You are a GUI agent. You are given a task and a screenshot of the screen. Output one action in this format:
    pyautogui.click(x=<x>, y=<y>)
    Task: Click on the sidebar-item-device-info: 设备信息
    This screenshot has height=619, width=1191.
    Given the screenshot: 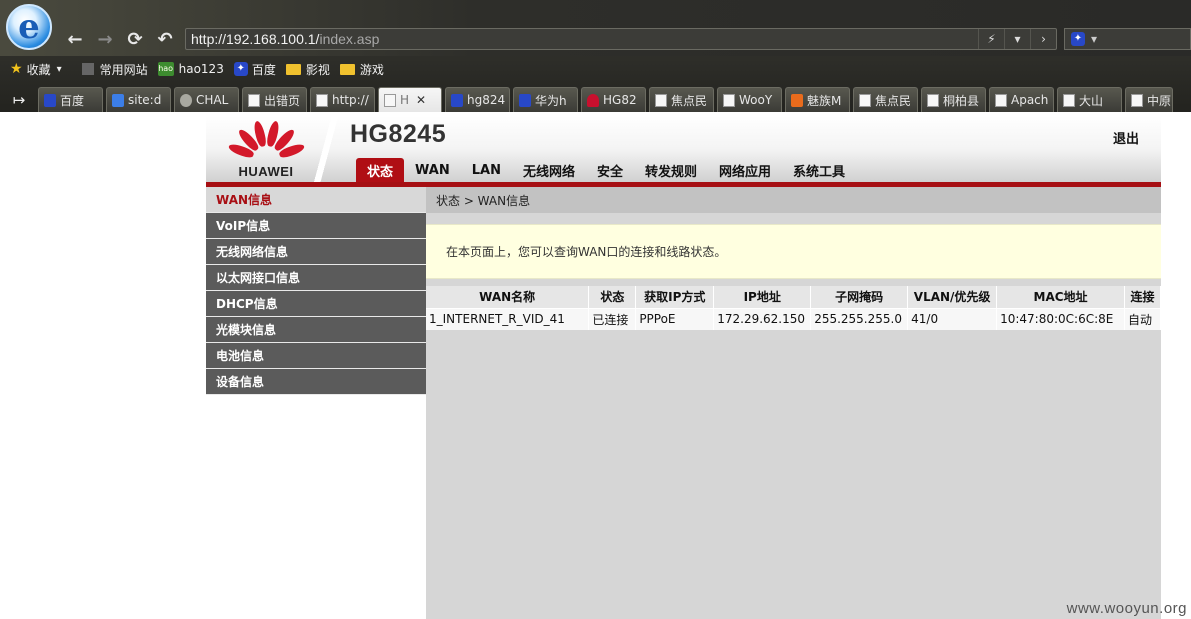 What is the action you would take?
    pyautogui.click(x=316, y=382)
    